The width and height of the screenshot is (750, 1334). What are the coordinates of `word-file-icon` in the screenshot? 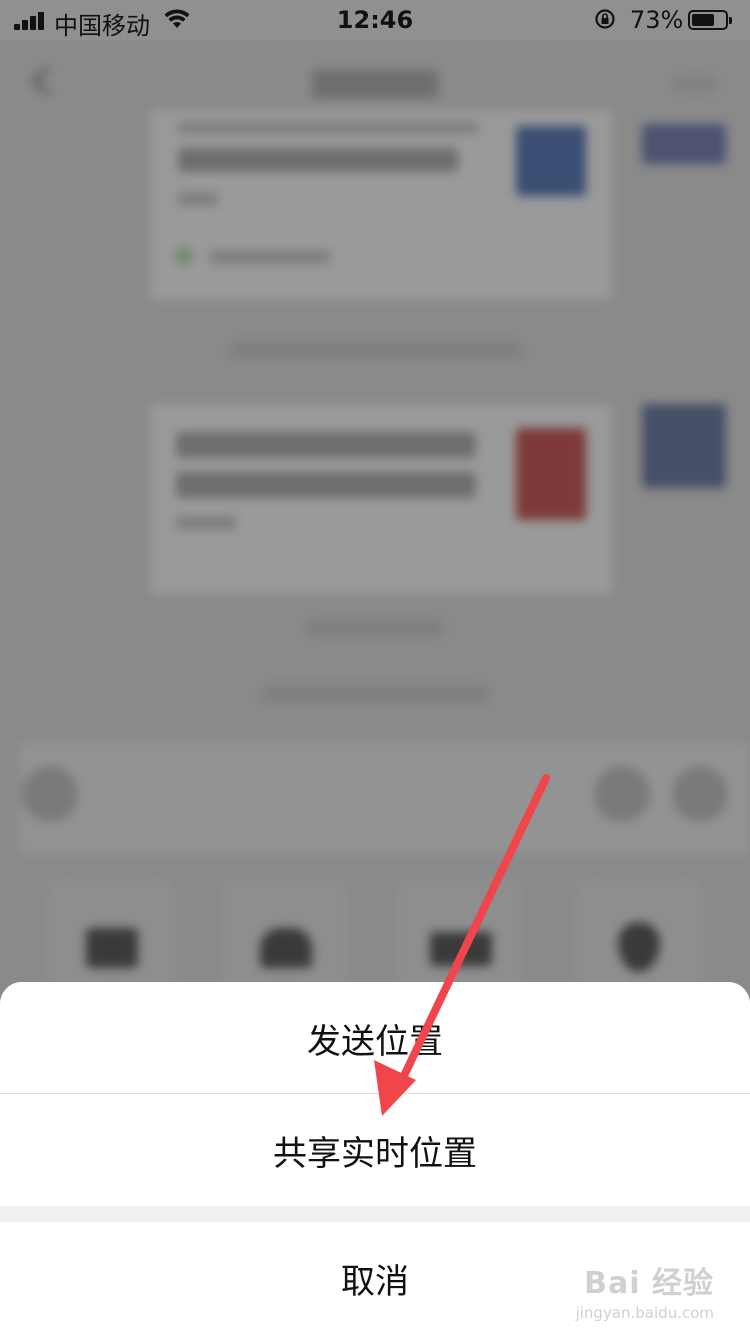 It's located at (551, 161).